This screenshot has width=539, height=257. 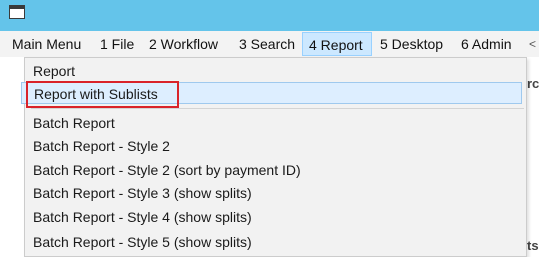 I want to click on menu-overflow-chevron-icon: <, so click(x=532, y=44).